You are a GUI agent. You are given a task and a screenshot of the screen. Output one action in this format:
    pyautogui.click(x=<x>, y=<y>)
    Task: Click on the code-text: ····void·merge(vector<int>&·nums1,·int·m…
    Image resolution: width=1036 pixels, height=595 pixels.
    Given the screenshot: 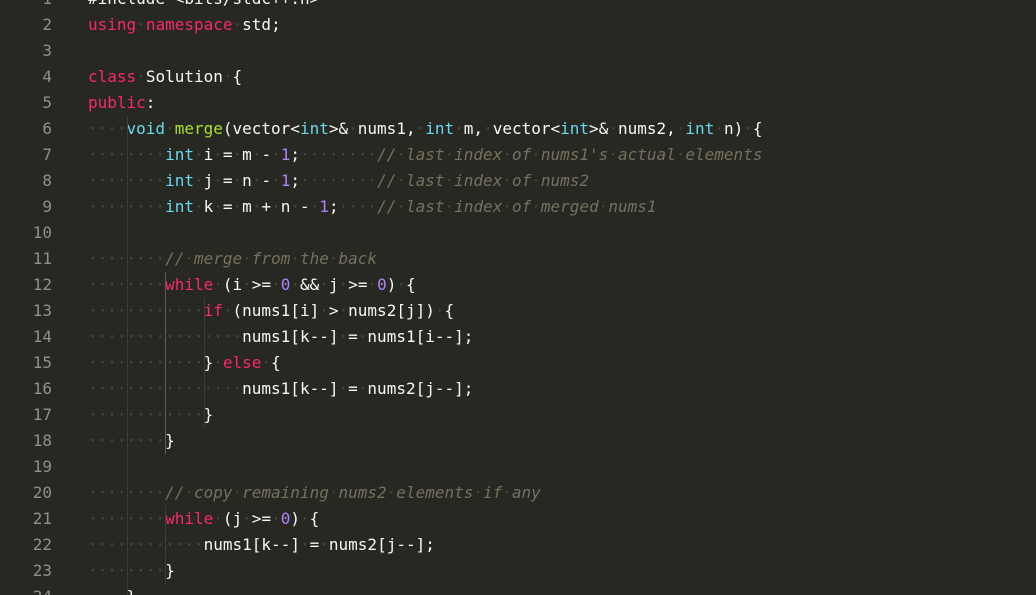 What is the action you would take?
    pyautogui.click(x=425, y=128)
    